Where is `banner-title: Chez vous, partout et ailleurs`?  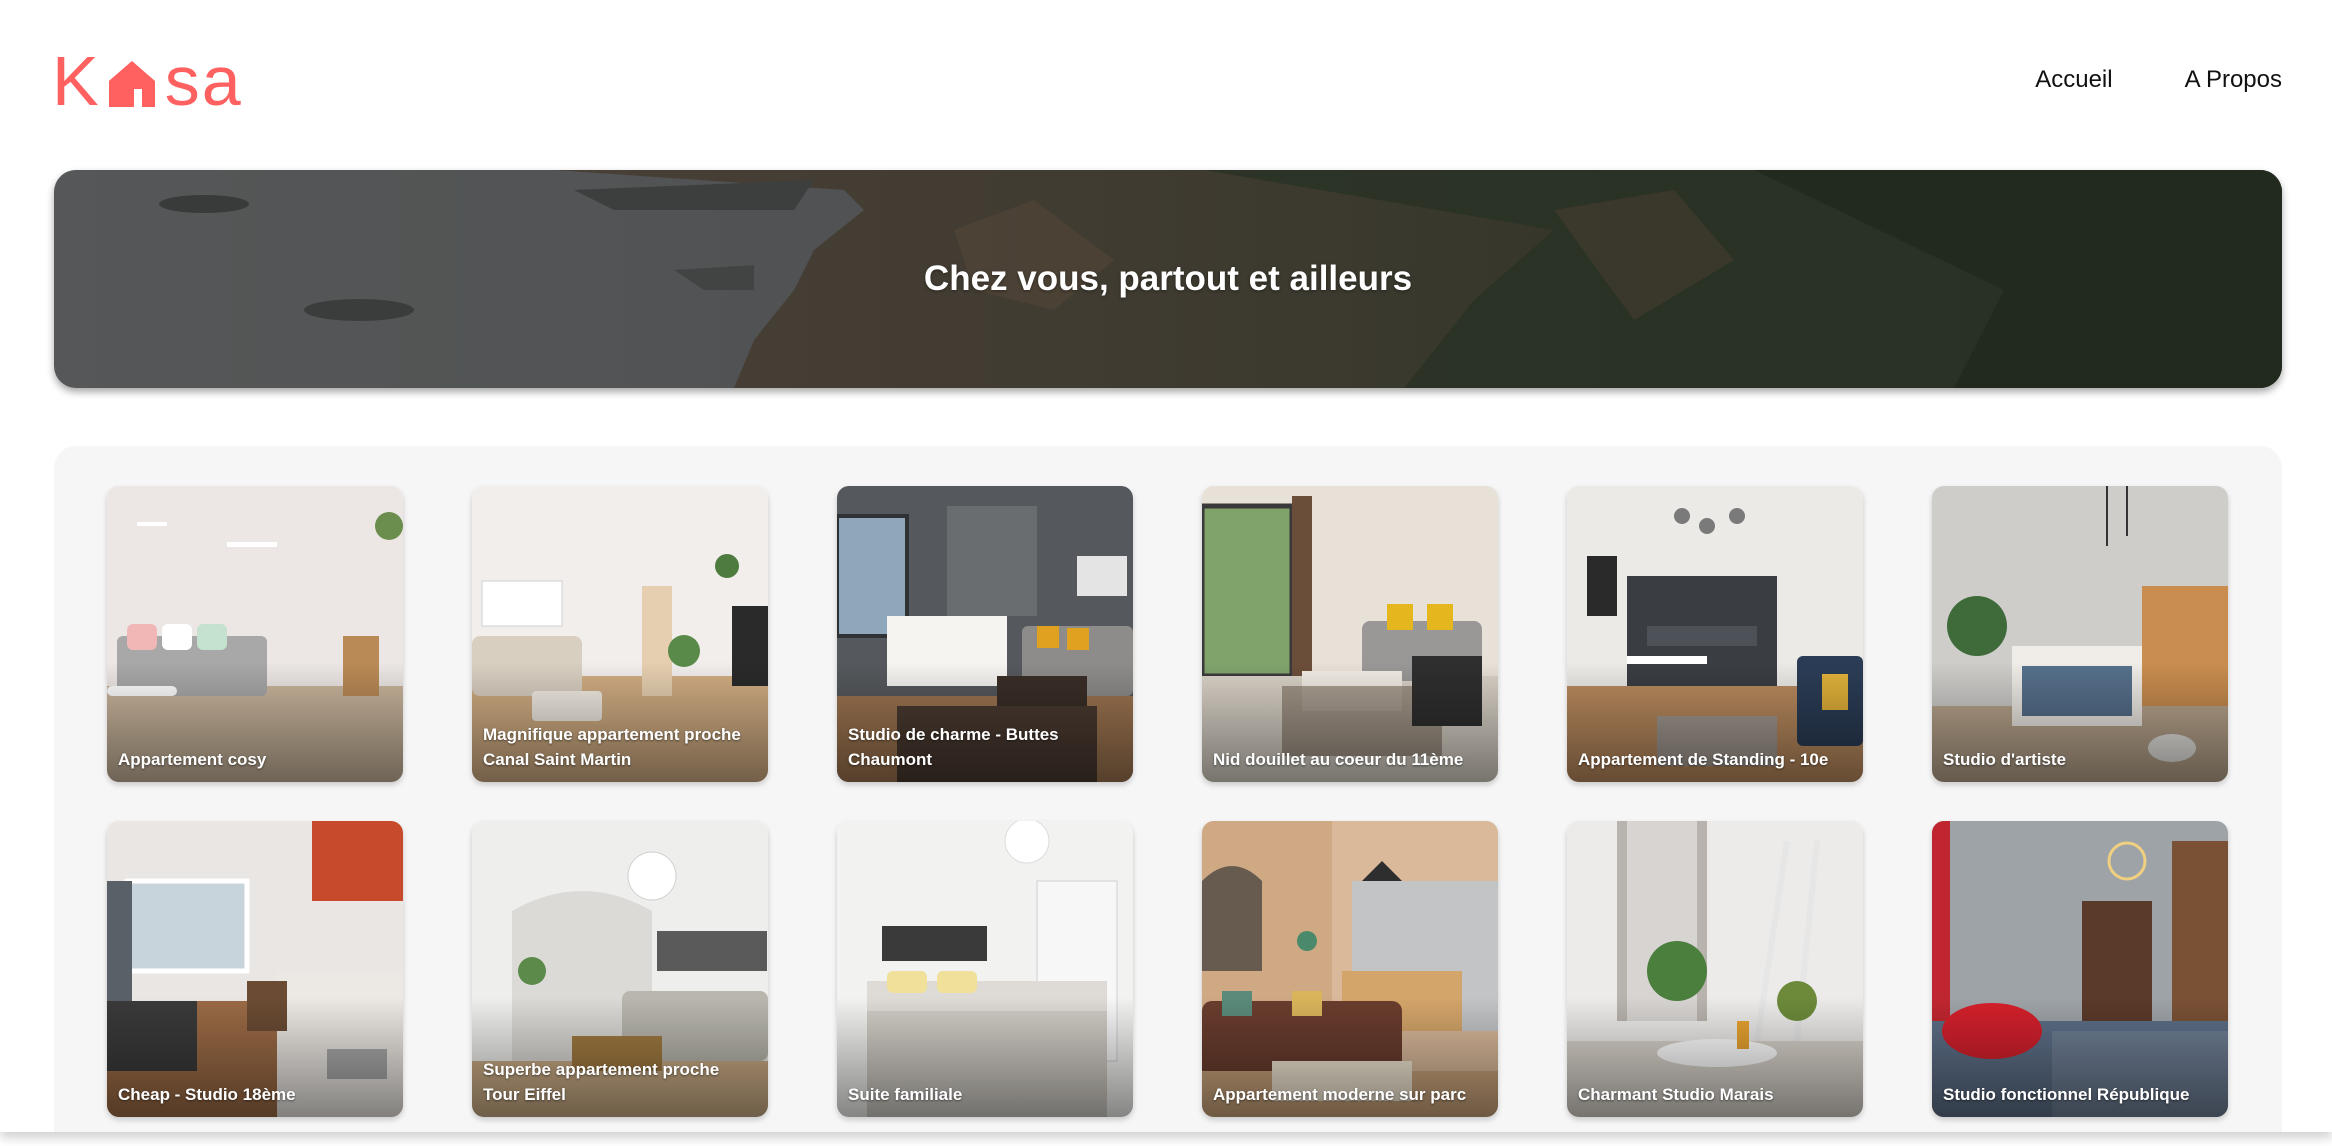
banner-title: Chez vous, partout et ailleurs is located at coordinates (1168, 278).